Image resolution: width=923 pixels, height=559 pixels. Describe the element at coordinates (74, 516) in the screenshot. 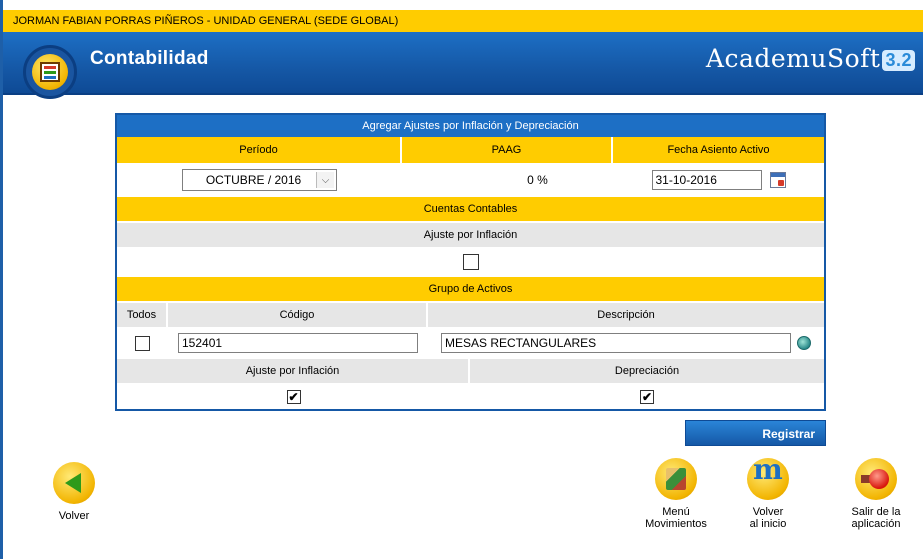

I see `volver-label: Volver` at that location.